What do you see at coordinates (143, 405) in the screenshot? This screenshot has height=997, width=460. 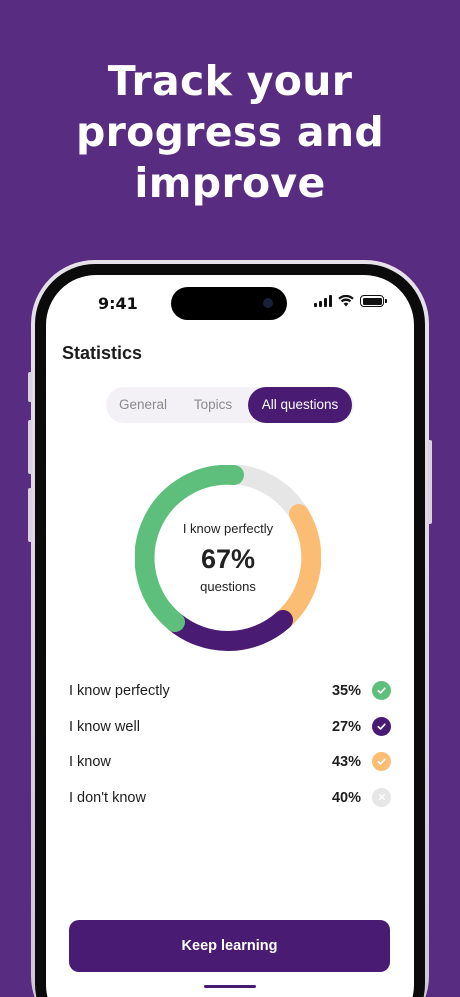 I see `tab-general: General` at bounding box center [143, 405].